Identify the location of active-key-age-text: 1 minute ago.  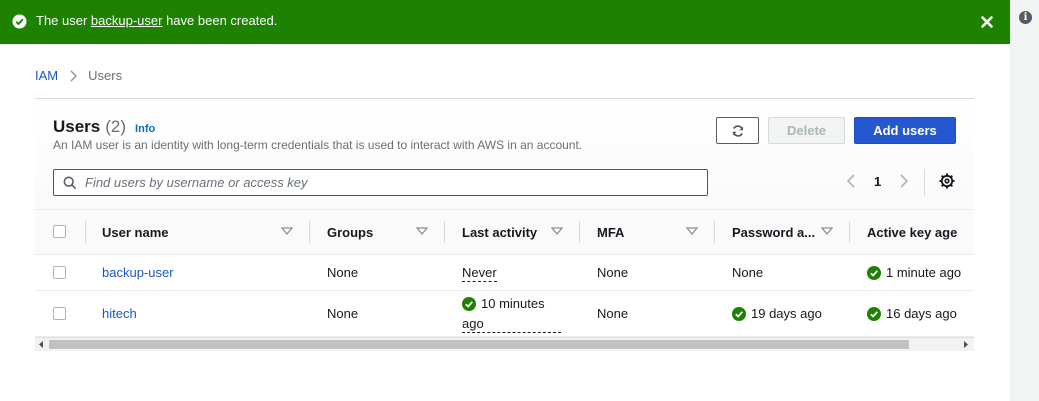
(924, 272).